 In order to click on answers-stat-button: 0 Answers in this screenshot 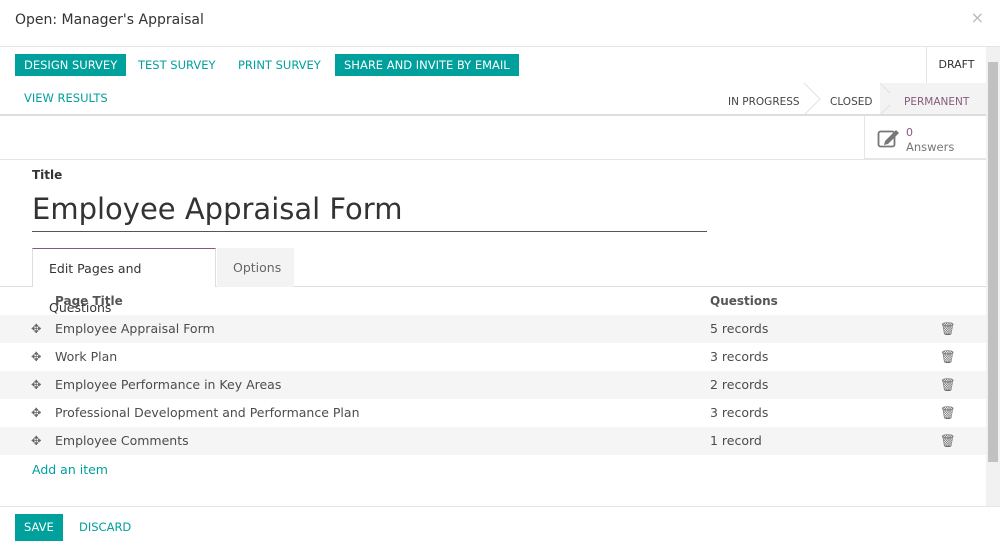, I will do `click(925, 137)`.